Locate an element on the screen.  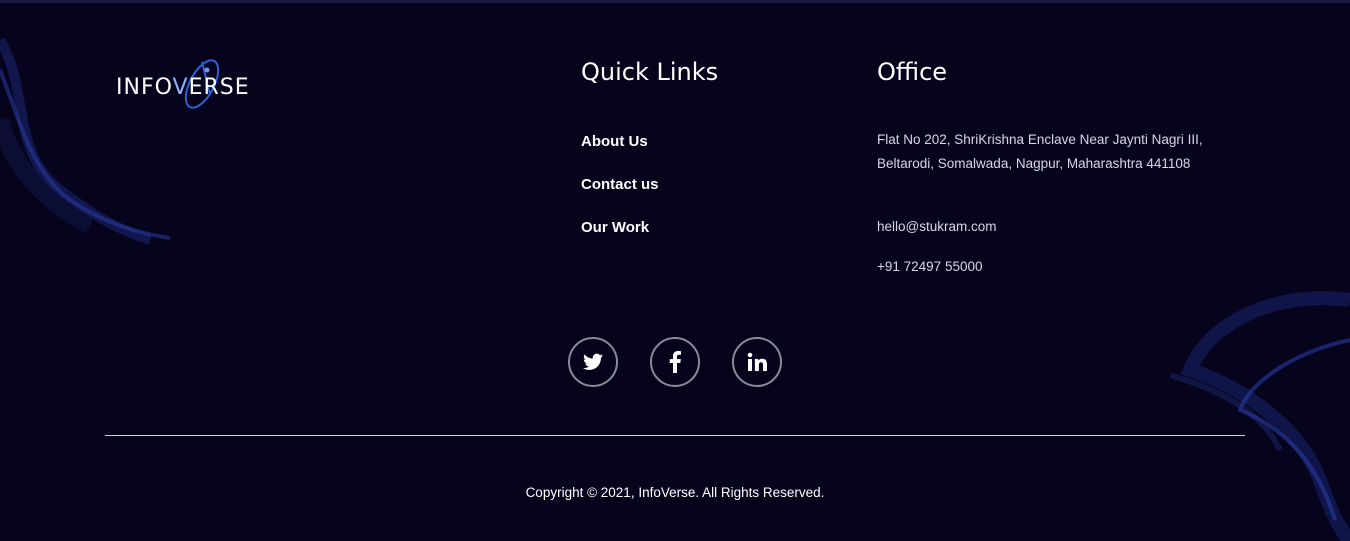
logo-wordmark: INFOVERSE is located at coordinates (183, 87).